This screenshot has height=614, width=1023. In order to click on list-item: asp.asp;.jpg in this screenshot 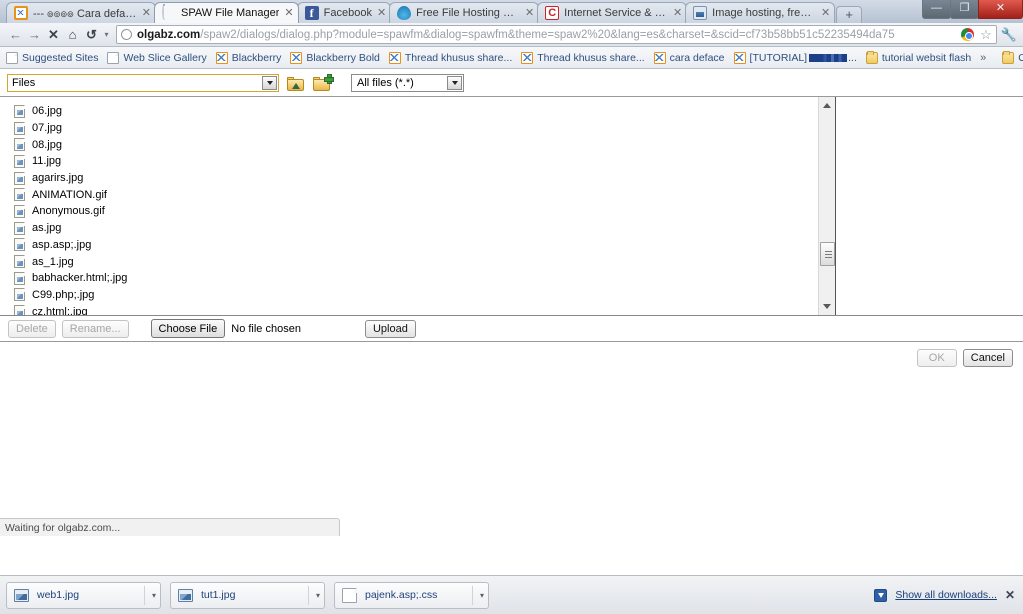, I will do `click(416, 245)`.